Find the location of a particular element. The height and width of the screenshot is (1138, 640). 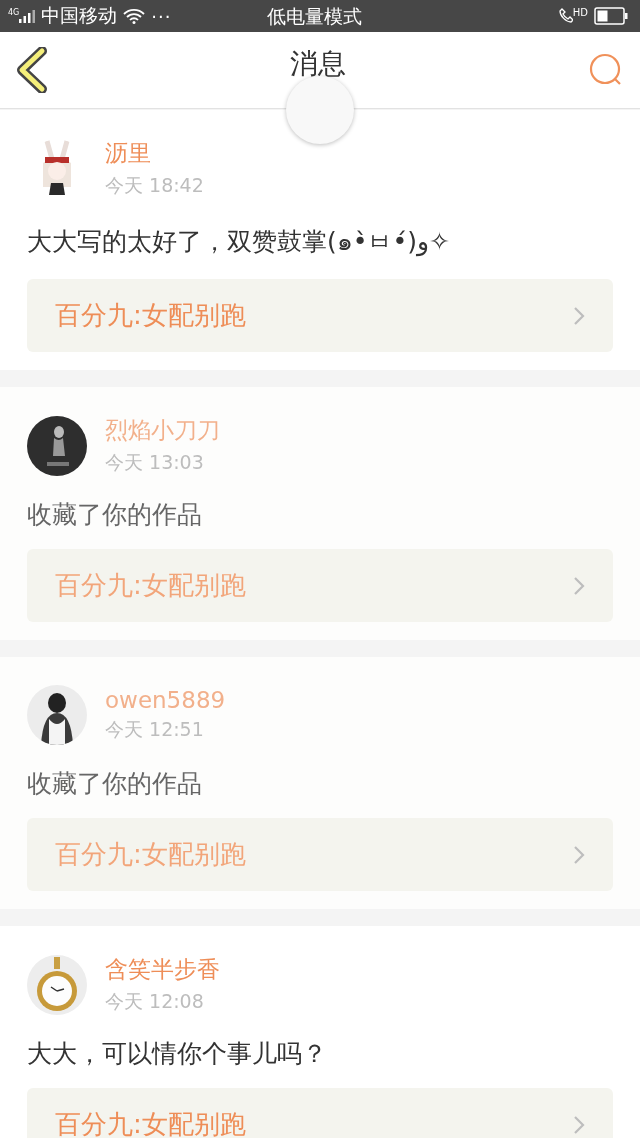

back-button is located at coordinates (32, 70).